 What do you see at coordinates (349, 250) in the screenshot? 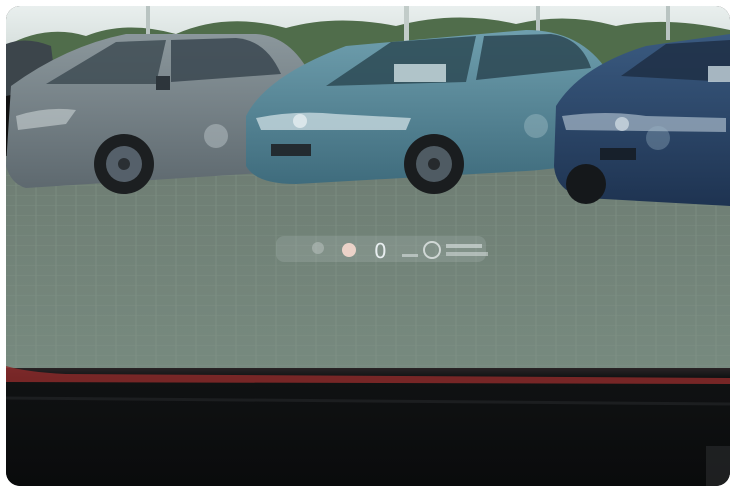
I see `hud-warning-dot-icon` at bounding box center [349, 250].